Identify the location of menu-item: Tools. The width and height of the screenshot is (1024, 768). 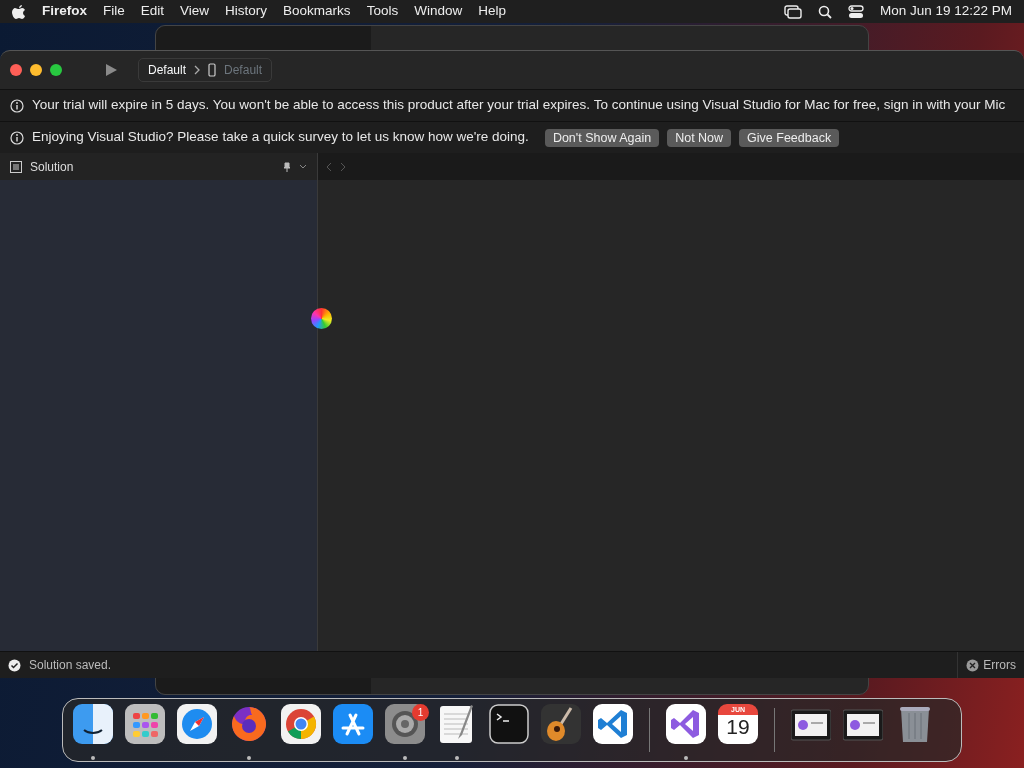
(382, 11).